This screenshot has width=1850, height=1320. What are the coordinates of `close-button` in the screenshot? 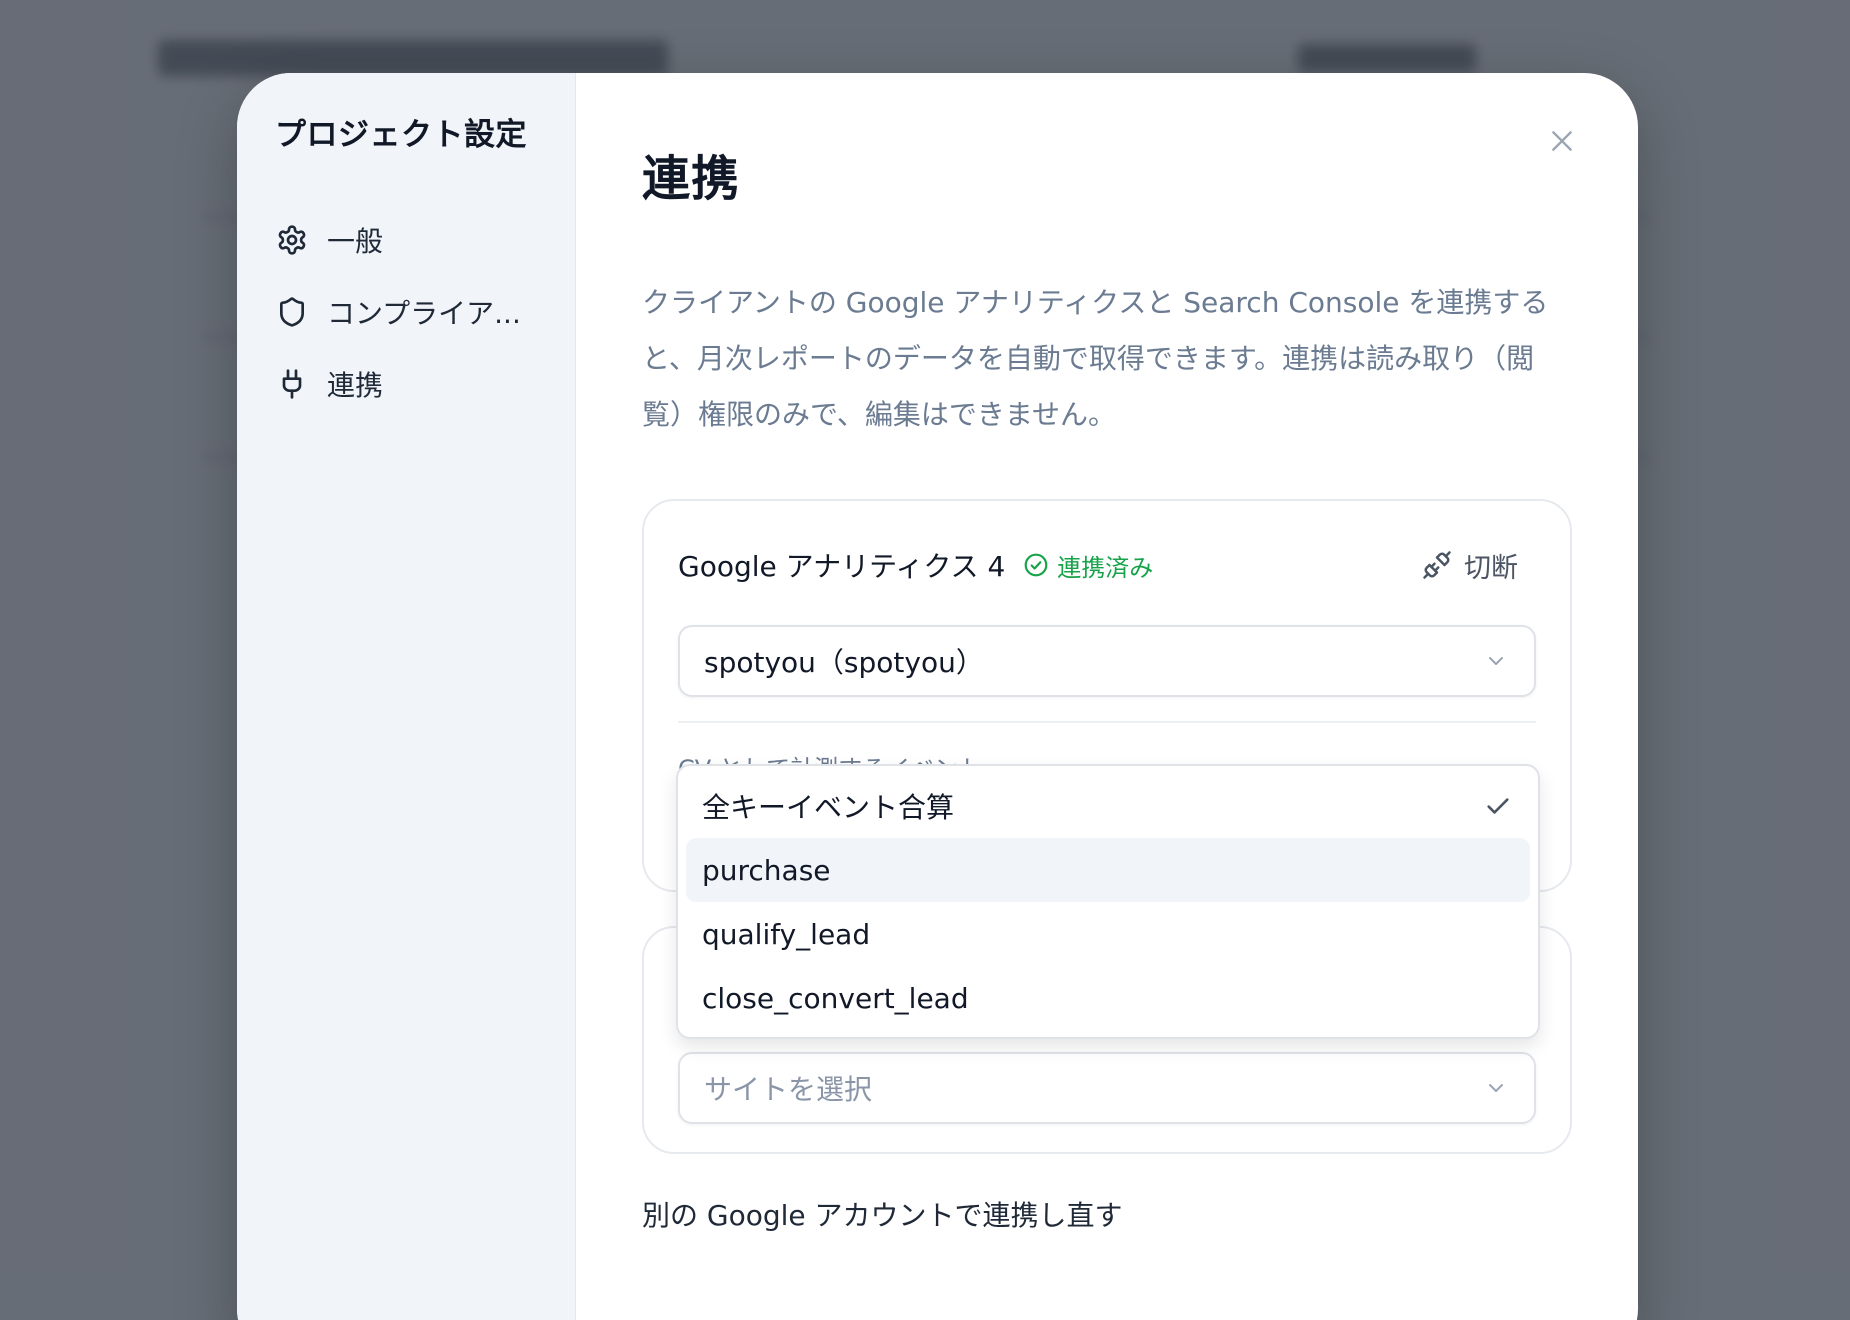 It's located at (1562, 141).